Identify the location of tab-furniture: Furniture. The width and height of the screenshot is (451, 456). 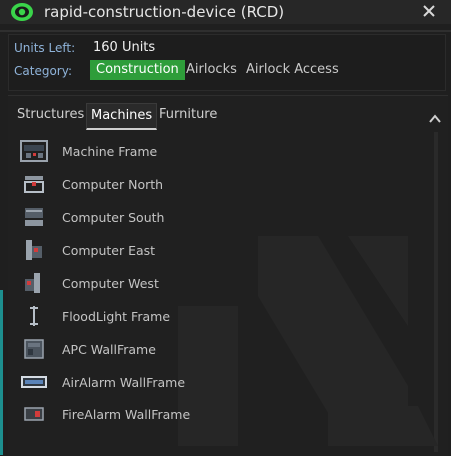
(188, 115).